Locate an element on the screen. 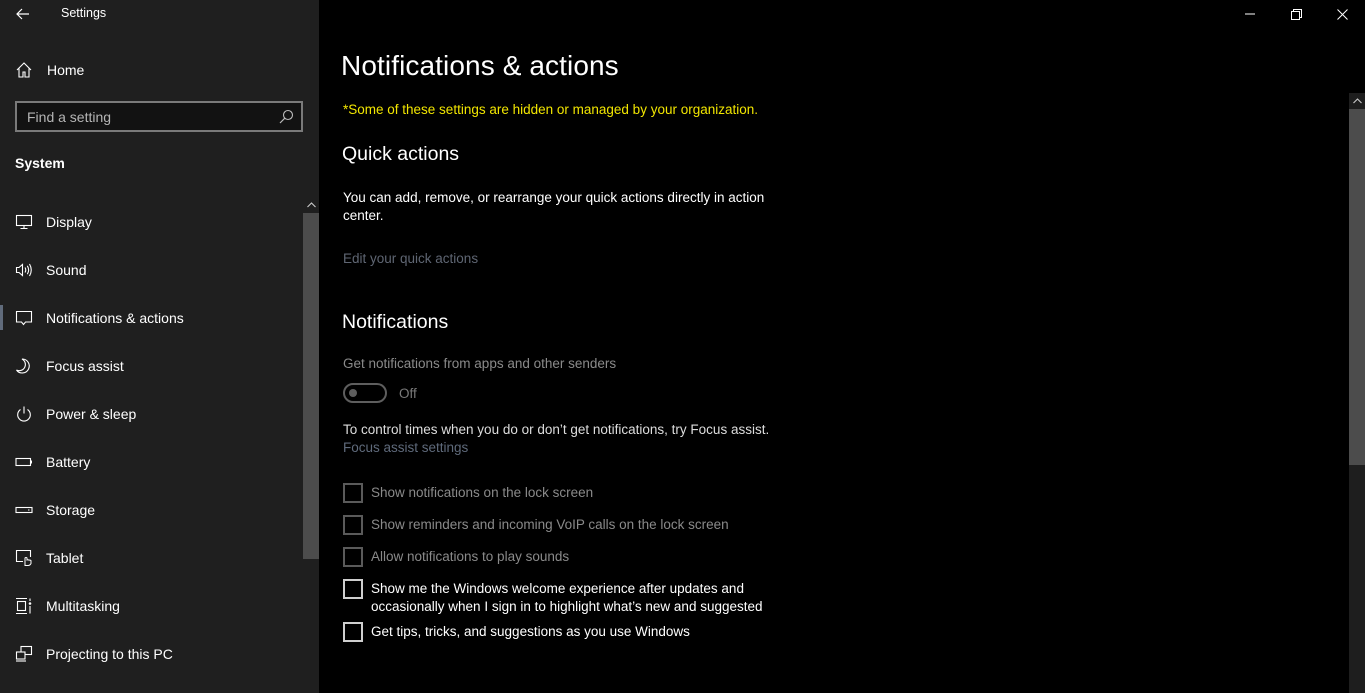 The width and height of the screenshot is (1365, 693). search-icon is located at coordinates (286, 117).